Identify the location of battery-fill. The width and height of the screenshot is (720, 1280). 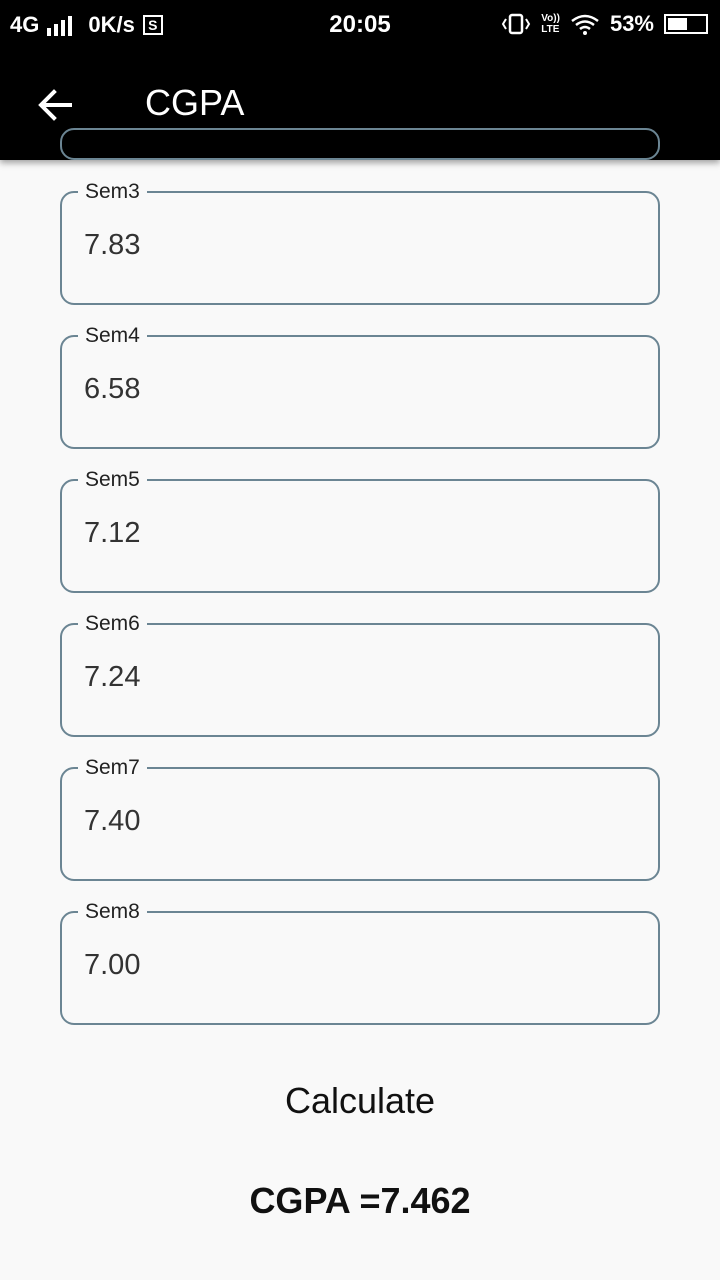
(677, 24).